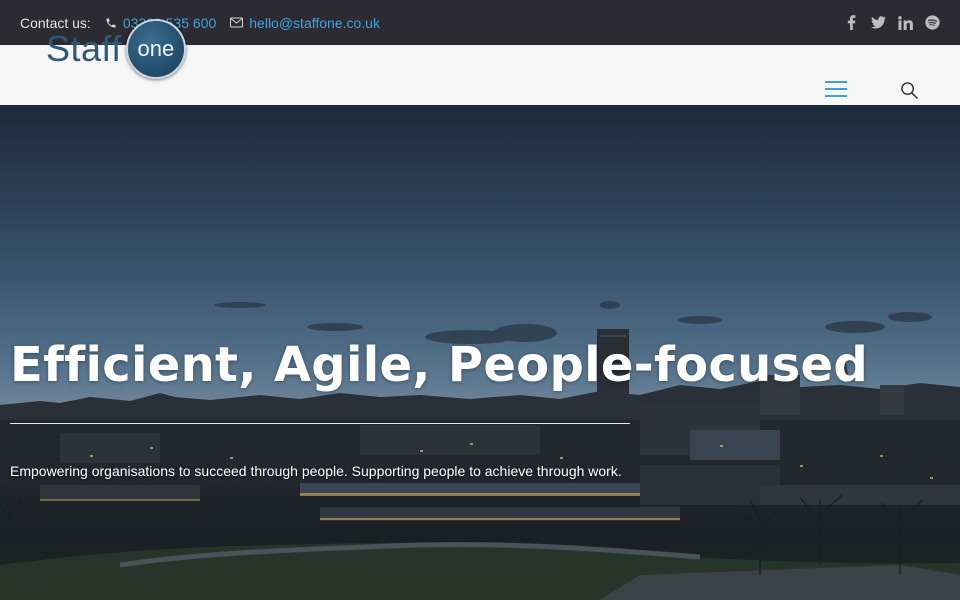 This screenshot has height=600, width=960. Describe the element at coordinates (905, 23) in the screenshot. I see `linkedin-icon` at that location.